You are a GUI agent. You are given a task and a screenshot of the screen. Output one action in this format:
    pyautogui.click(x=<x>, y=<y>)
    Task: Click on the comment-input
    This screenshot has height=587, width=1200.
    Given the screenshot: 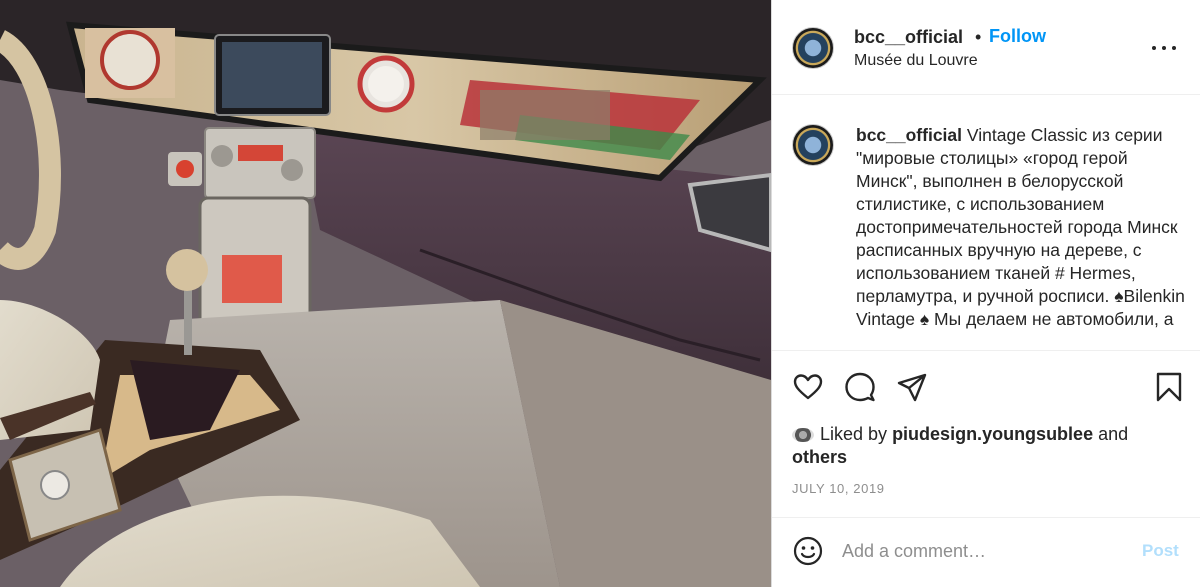 What is the action you would take?
    pyautogui.click(x=987, y=551)
    